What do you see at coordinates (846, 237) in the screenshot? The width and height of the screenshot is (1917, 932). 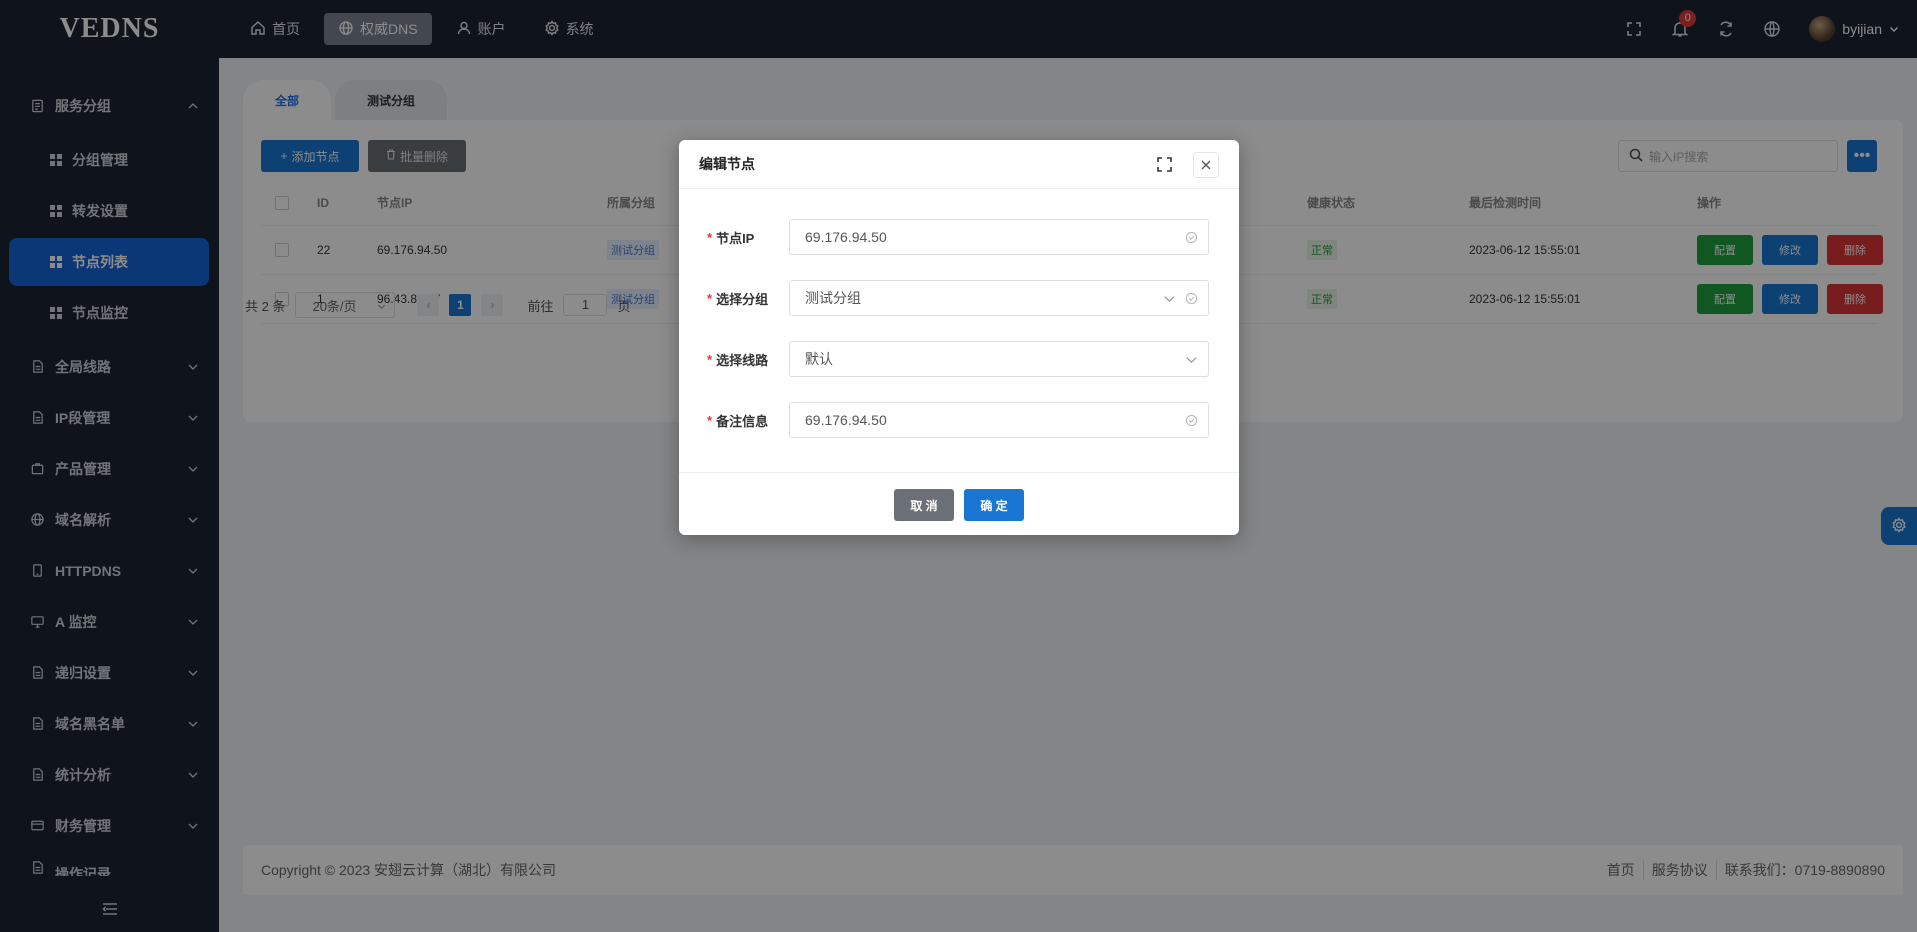 I see `node-ip-value: 69.176.94.50` at bounding box center [846, 237].